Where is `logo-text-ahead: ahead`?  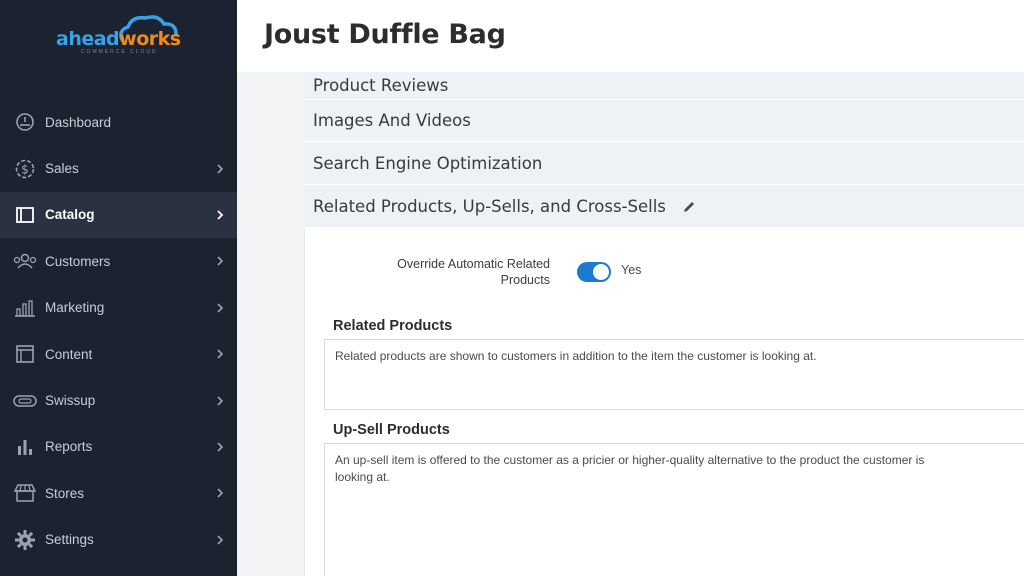
logo-text-ahead: ahead is located at coordinates (88, 39).